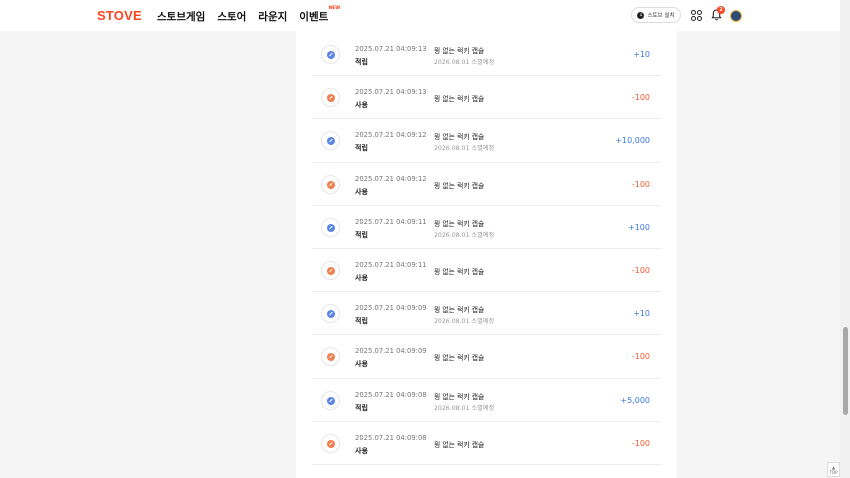 The width and height of the screenshot is (850, 478). What do you see at coordinates (721, 10) in the screenshot?
I see `notification-count-badge: 2` at bounding box center [721, 10].